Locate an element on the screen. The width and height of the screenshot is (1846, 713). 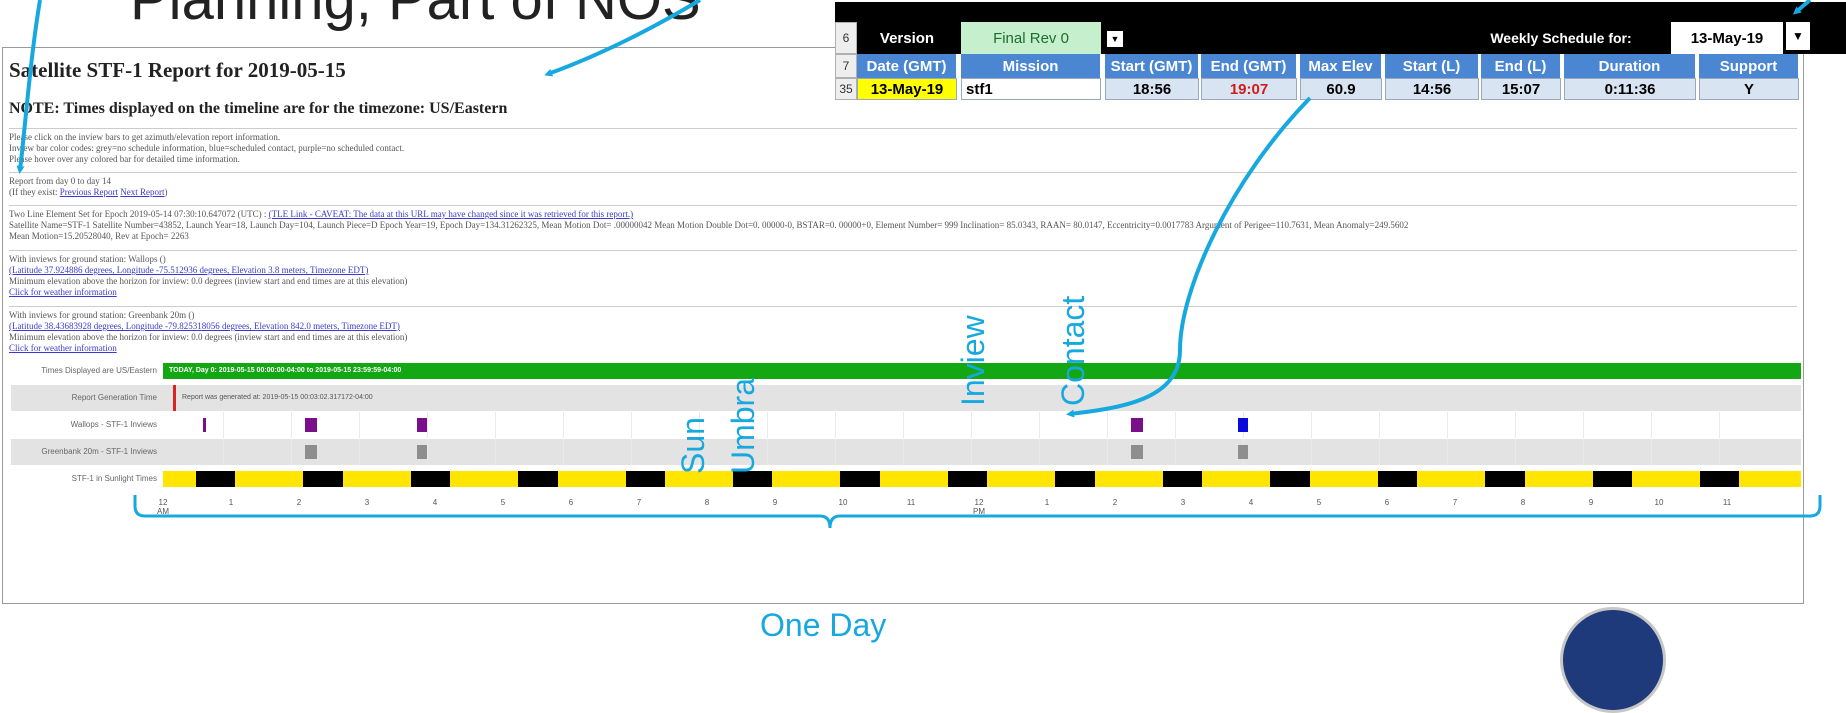
wallops-weather-link: Click for weather information is located at coordinates (903, 292).